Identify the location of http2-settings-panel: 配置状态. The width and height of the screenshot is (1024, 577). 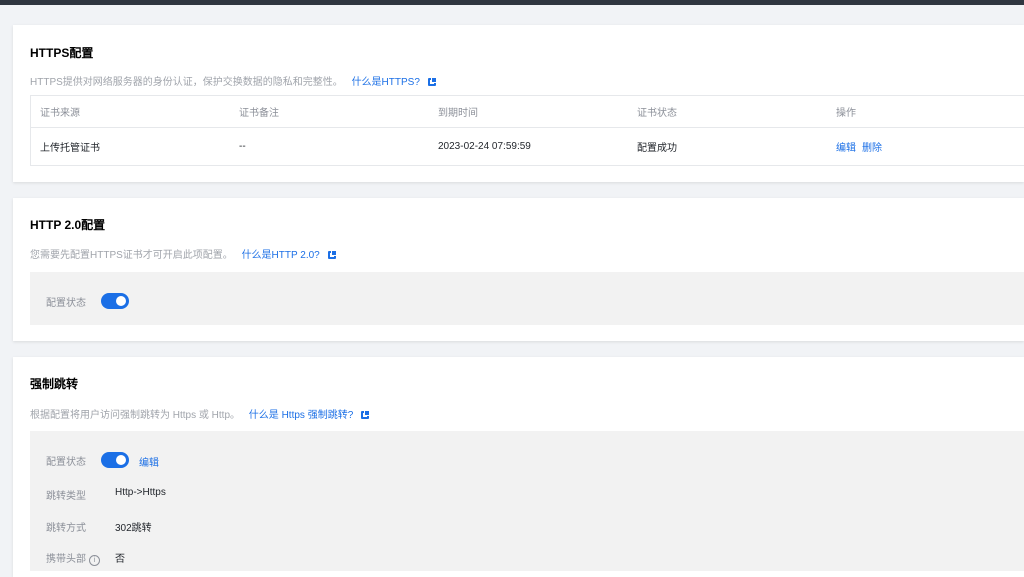
(527, 298).